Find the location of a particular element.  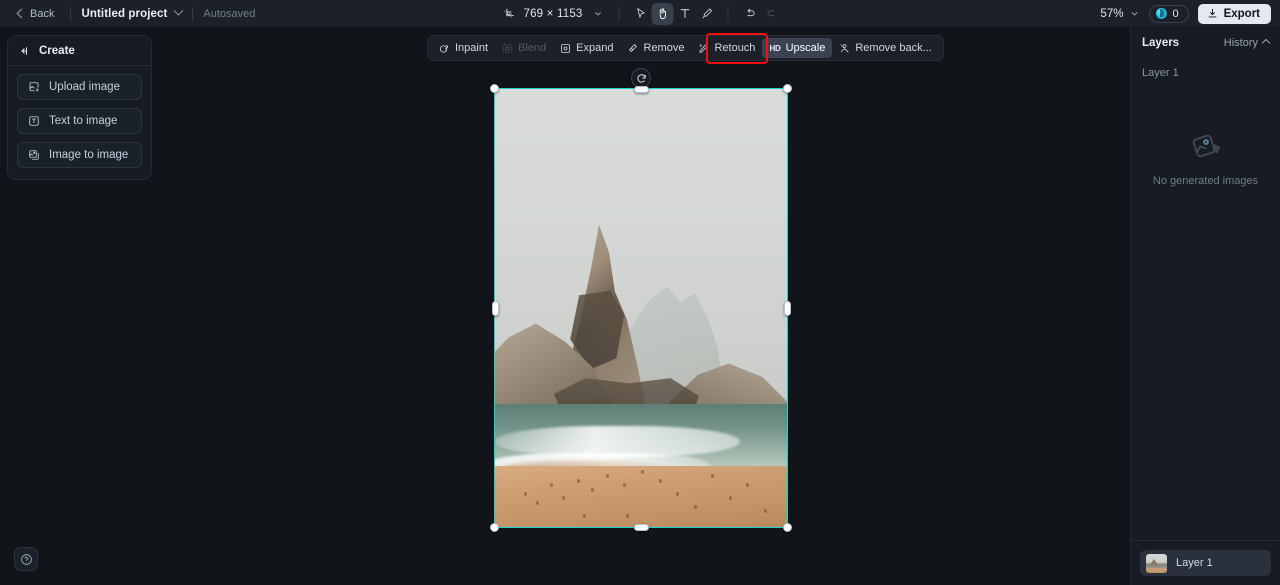

retouch-label: Retouch is located at coordinates (735, 48).